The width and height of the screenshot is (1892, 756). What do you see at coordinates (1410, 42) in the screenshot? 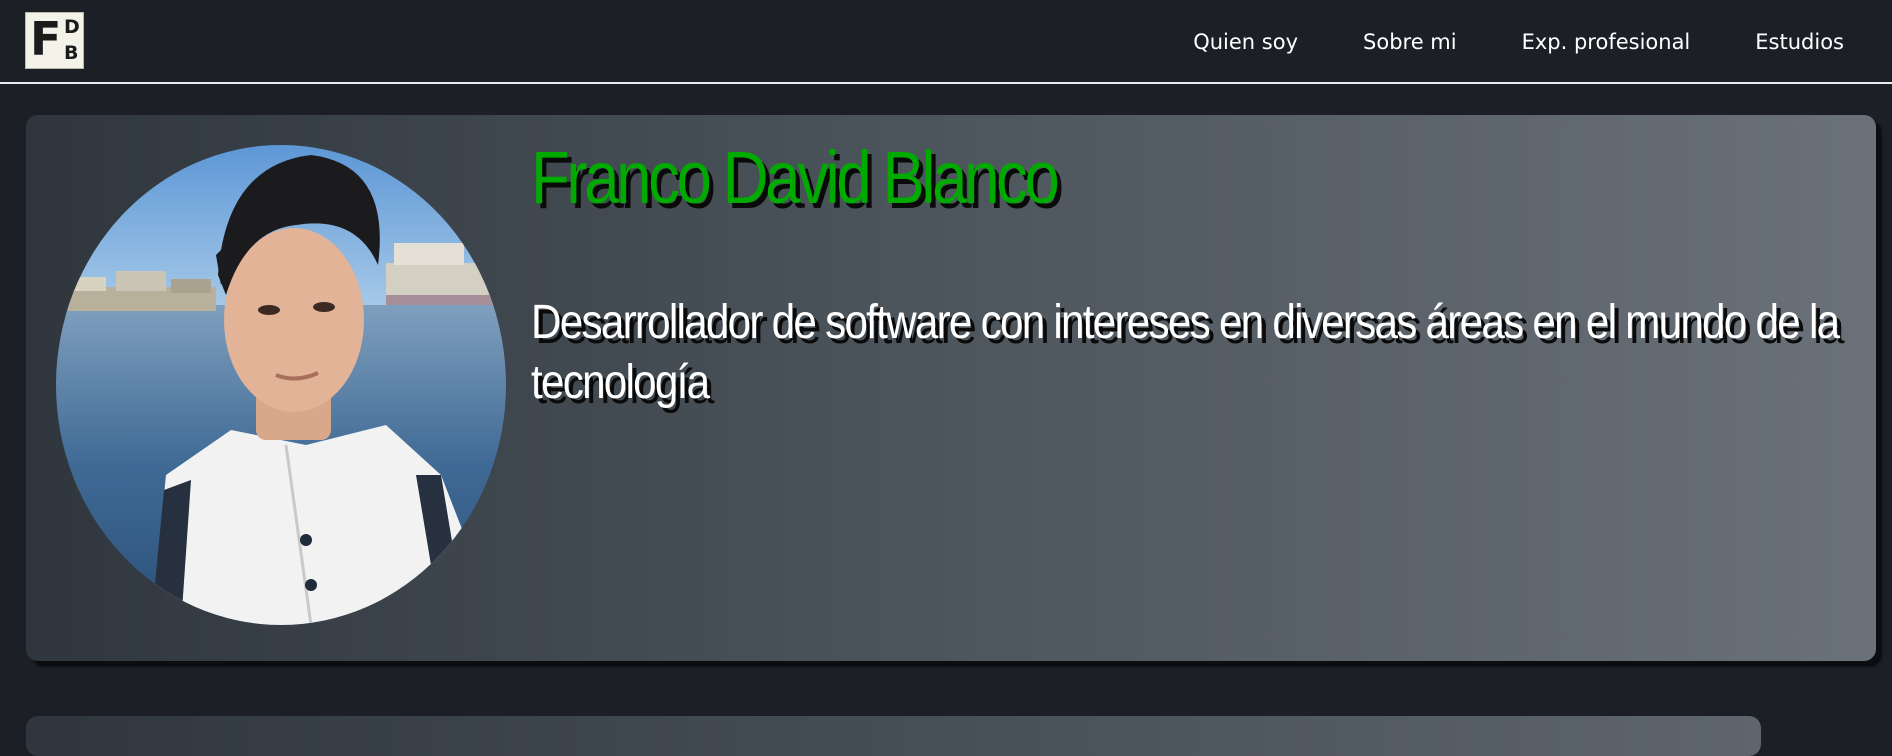
I see `nav-link-sobre-mi: Sobre mi` at bounding box center [1410, 42].